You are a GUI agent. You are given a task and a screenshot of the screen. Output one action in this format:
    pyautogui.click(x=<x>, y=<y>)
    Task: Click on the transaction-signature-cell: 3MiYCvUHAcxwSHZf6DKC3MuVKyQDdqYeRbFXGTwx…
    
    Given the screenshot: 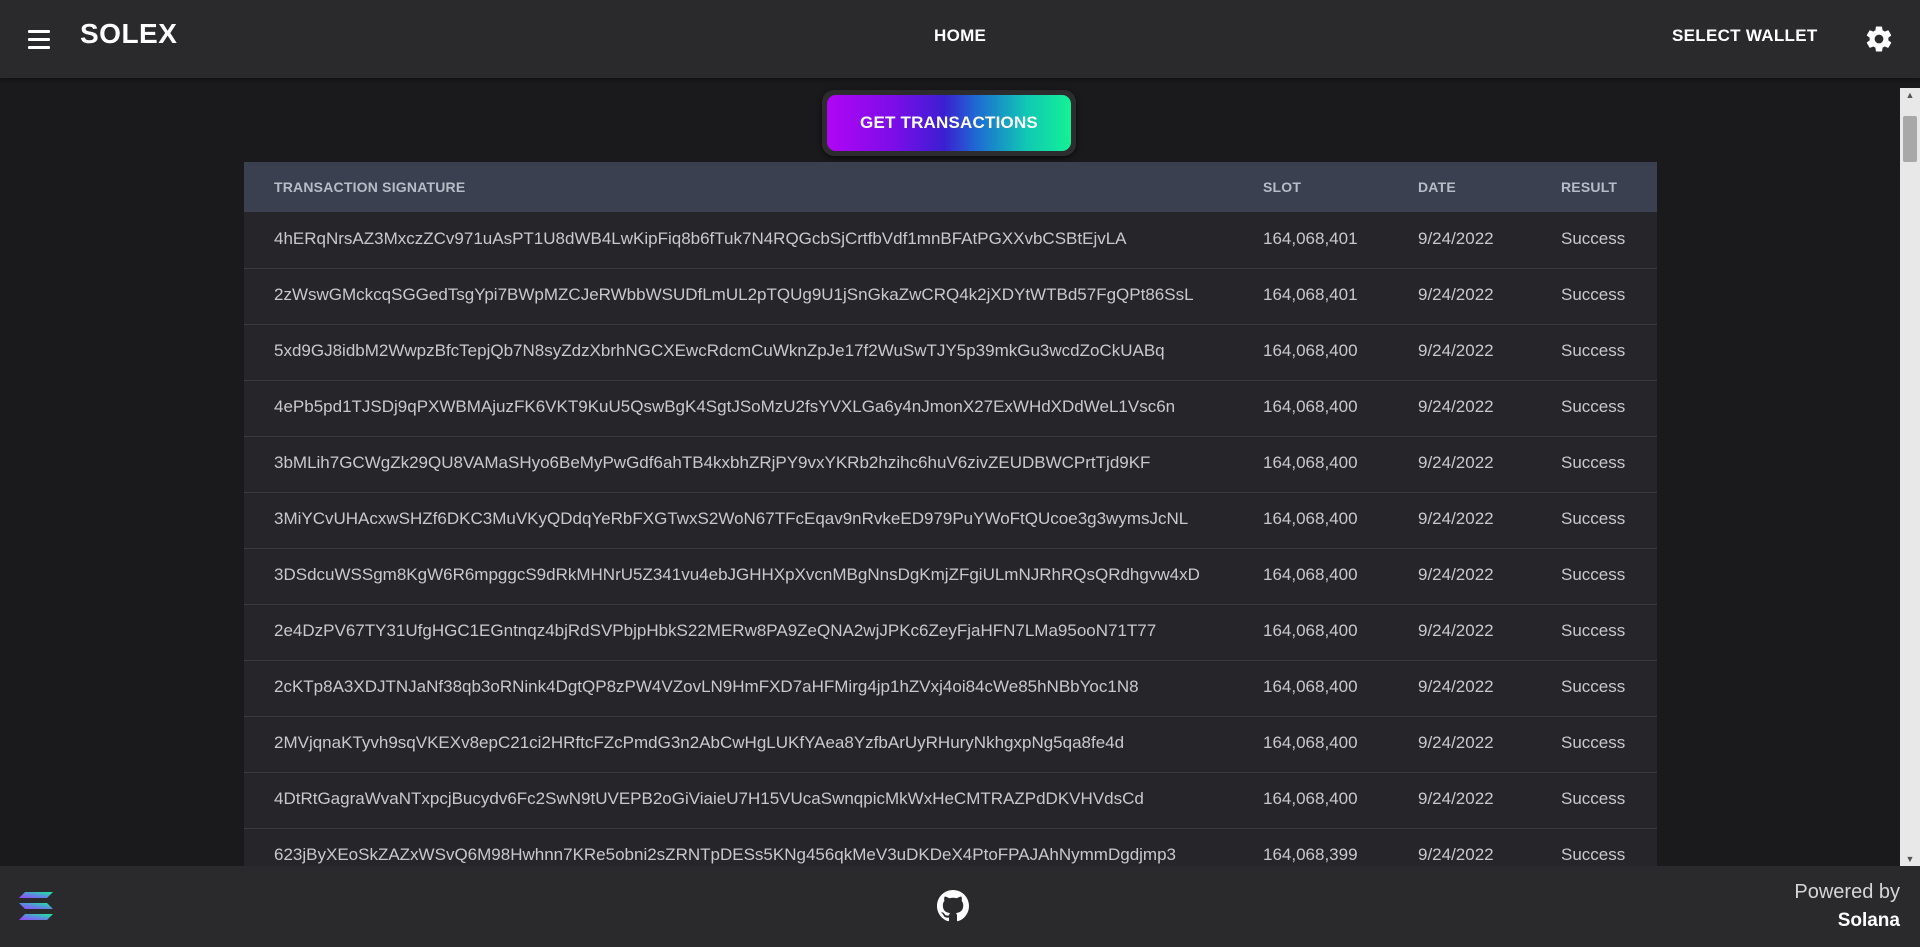 What is the action you would take?
    pyautogui.click(x=731, y=518)
    